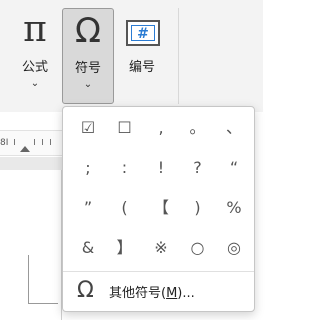  Describe the element at coordinates (88, 168) in the screenshot. I see `symbol-cell: ;` at that location.